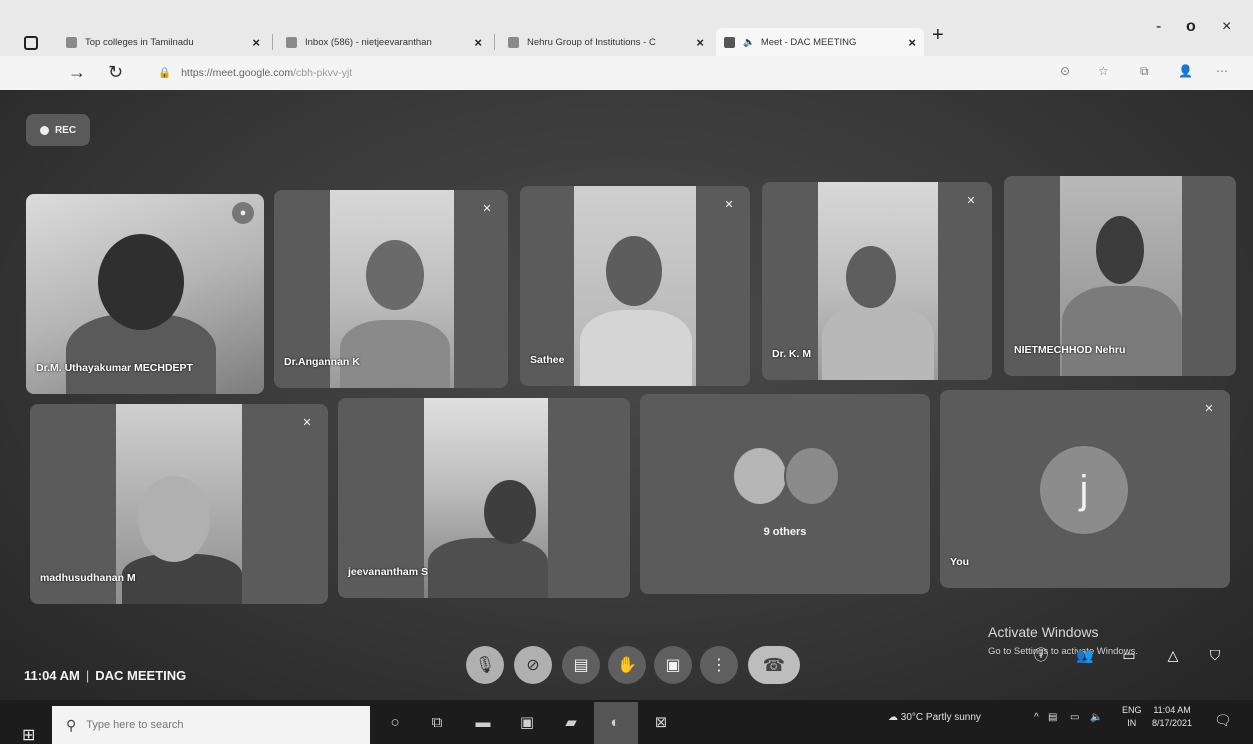 The height and width of the screenshot is (744, 1253). Describe the element at coordinates (1103, 71) in the screenshot. I see `favorites-icon: ☆` at that location.